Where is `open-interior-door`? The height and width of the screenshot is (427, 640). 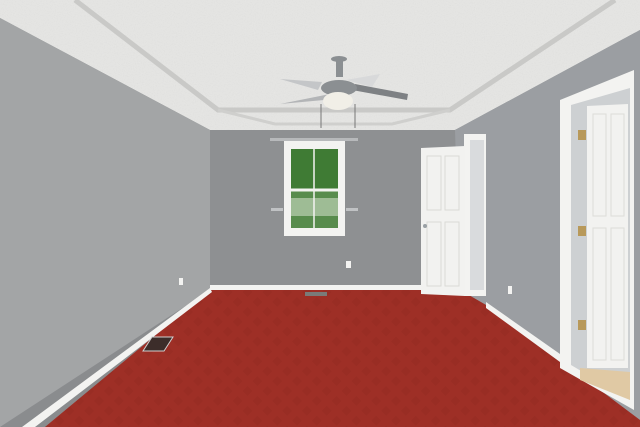 open-interior-door is located at coordinates (453, 215).